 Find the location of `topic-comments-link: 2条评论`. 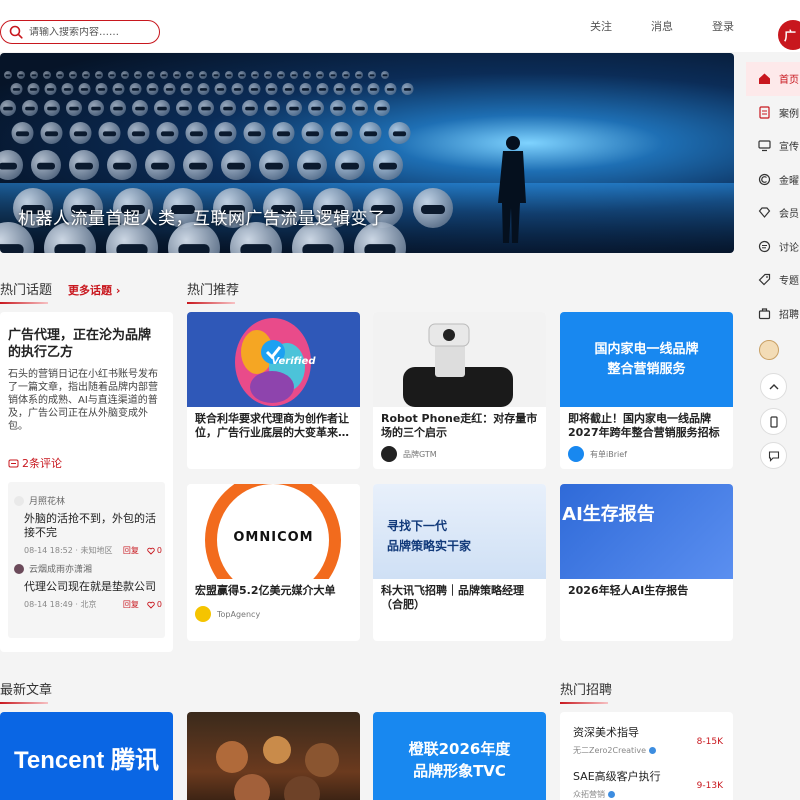

topic-comments-link: 2条评论 is located at coordinates (35, 463).